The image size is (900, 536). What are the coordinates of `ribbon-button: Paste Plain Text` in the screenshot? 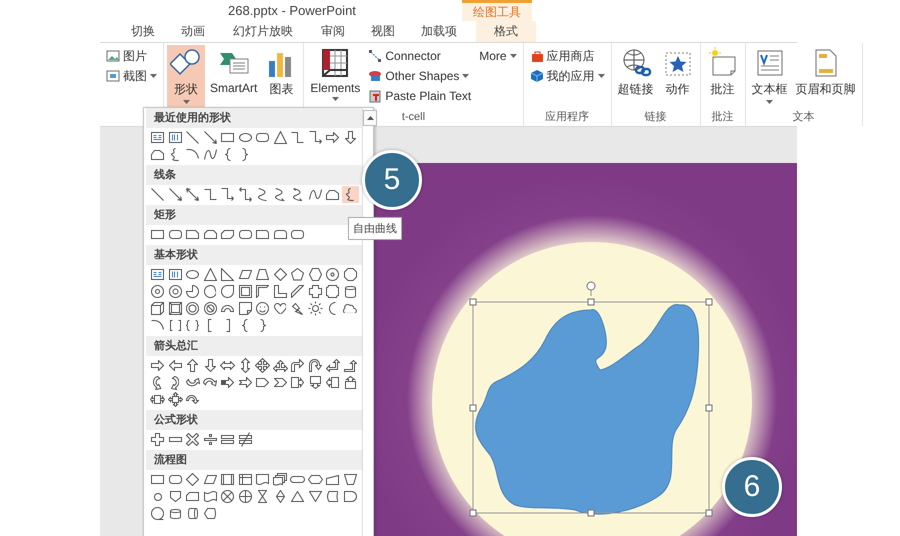 It's located at (419, 96).